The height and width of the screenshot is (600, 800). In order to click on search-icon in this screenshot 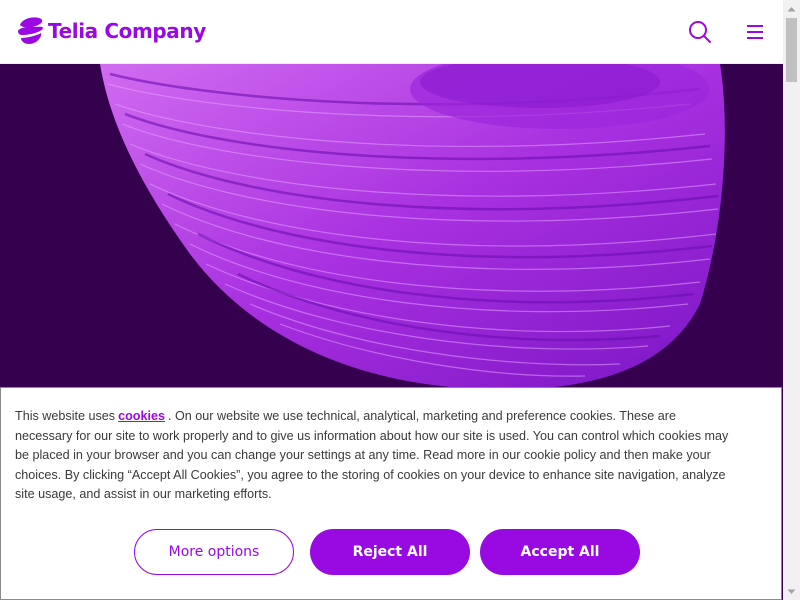, I will do `click(700, 32)`.